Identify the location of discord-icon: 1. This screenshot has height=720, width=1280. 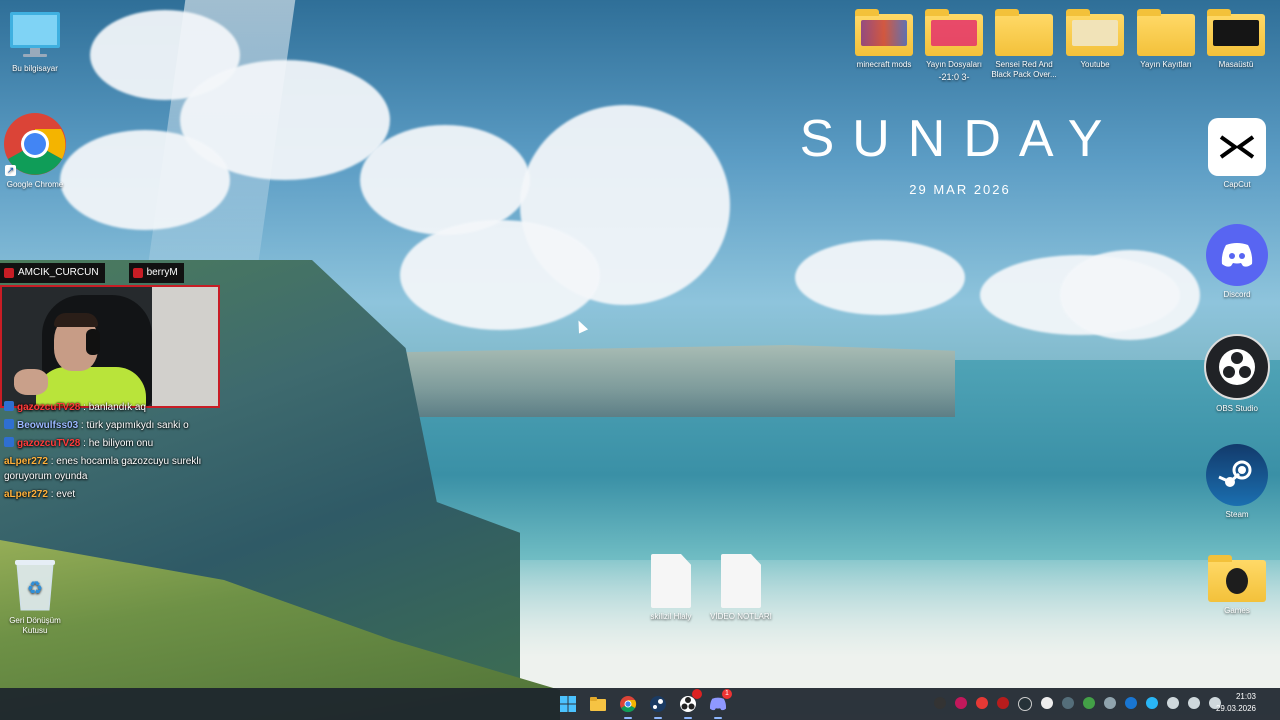
(719, 704).